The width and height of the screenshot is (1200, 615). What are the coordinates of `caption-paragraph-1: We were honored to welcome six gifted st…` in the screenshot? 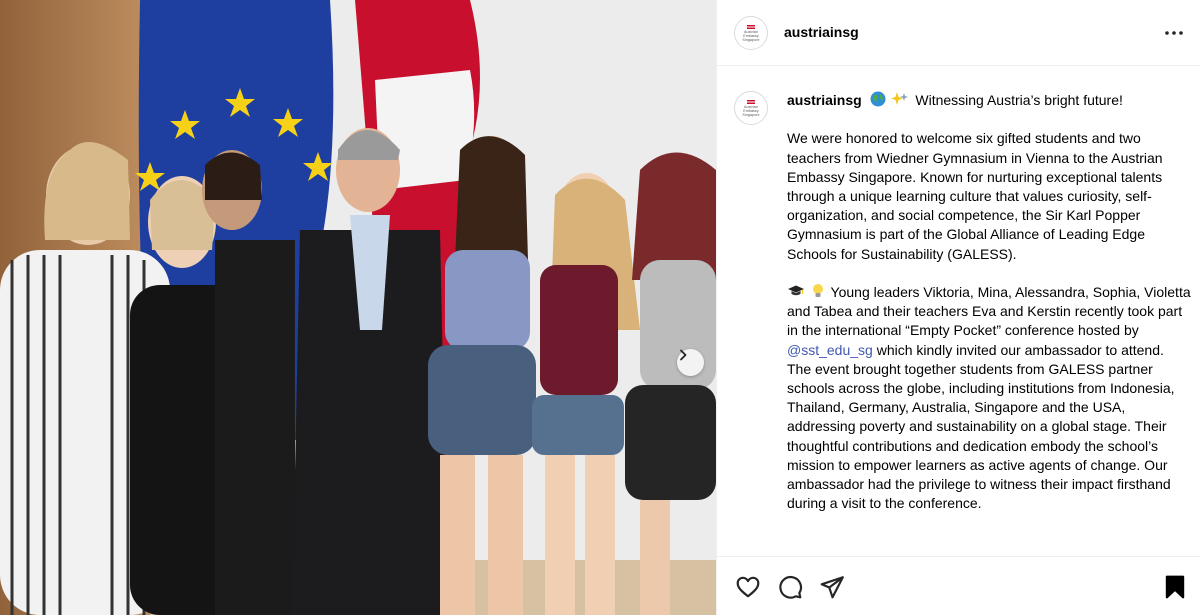 It's located at (975, 196).